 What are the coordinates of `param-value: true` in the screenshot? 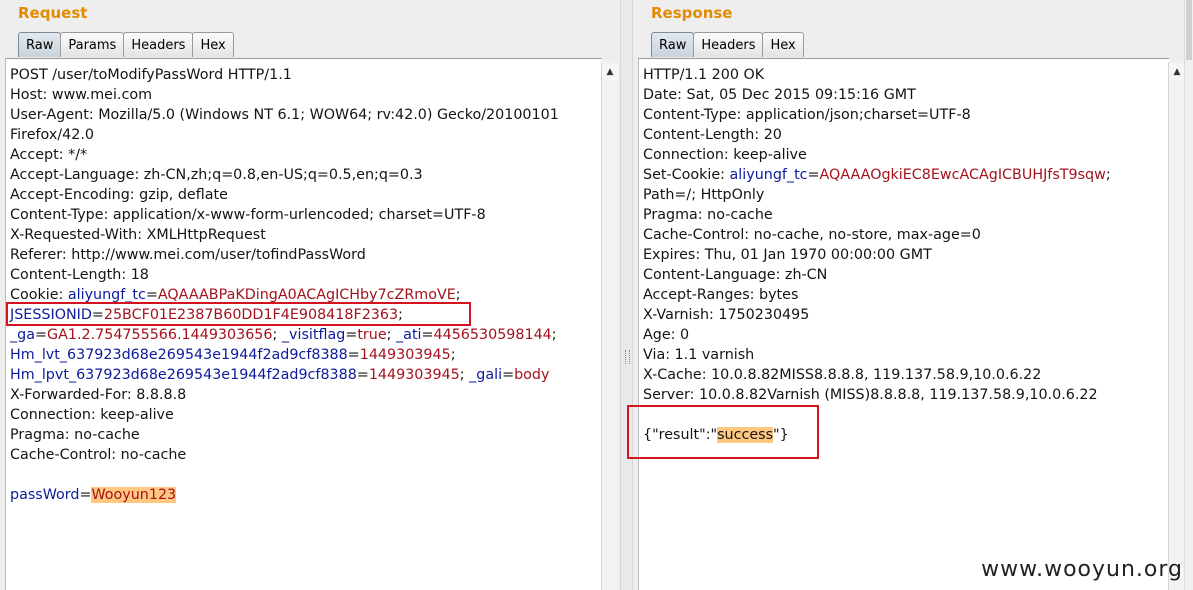 It's located at (372, 335).